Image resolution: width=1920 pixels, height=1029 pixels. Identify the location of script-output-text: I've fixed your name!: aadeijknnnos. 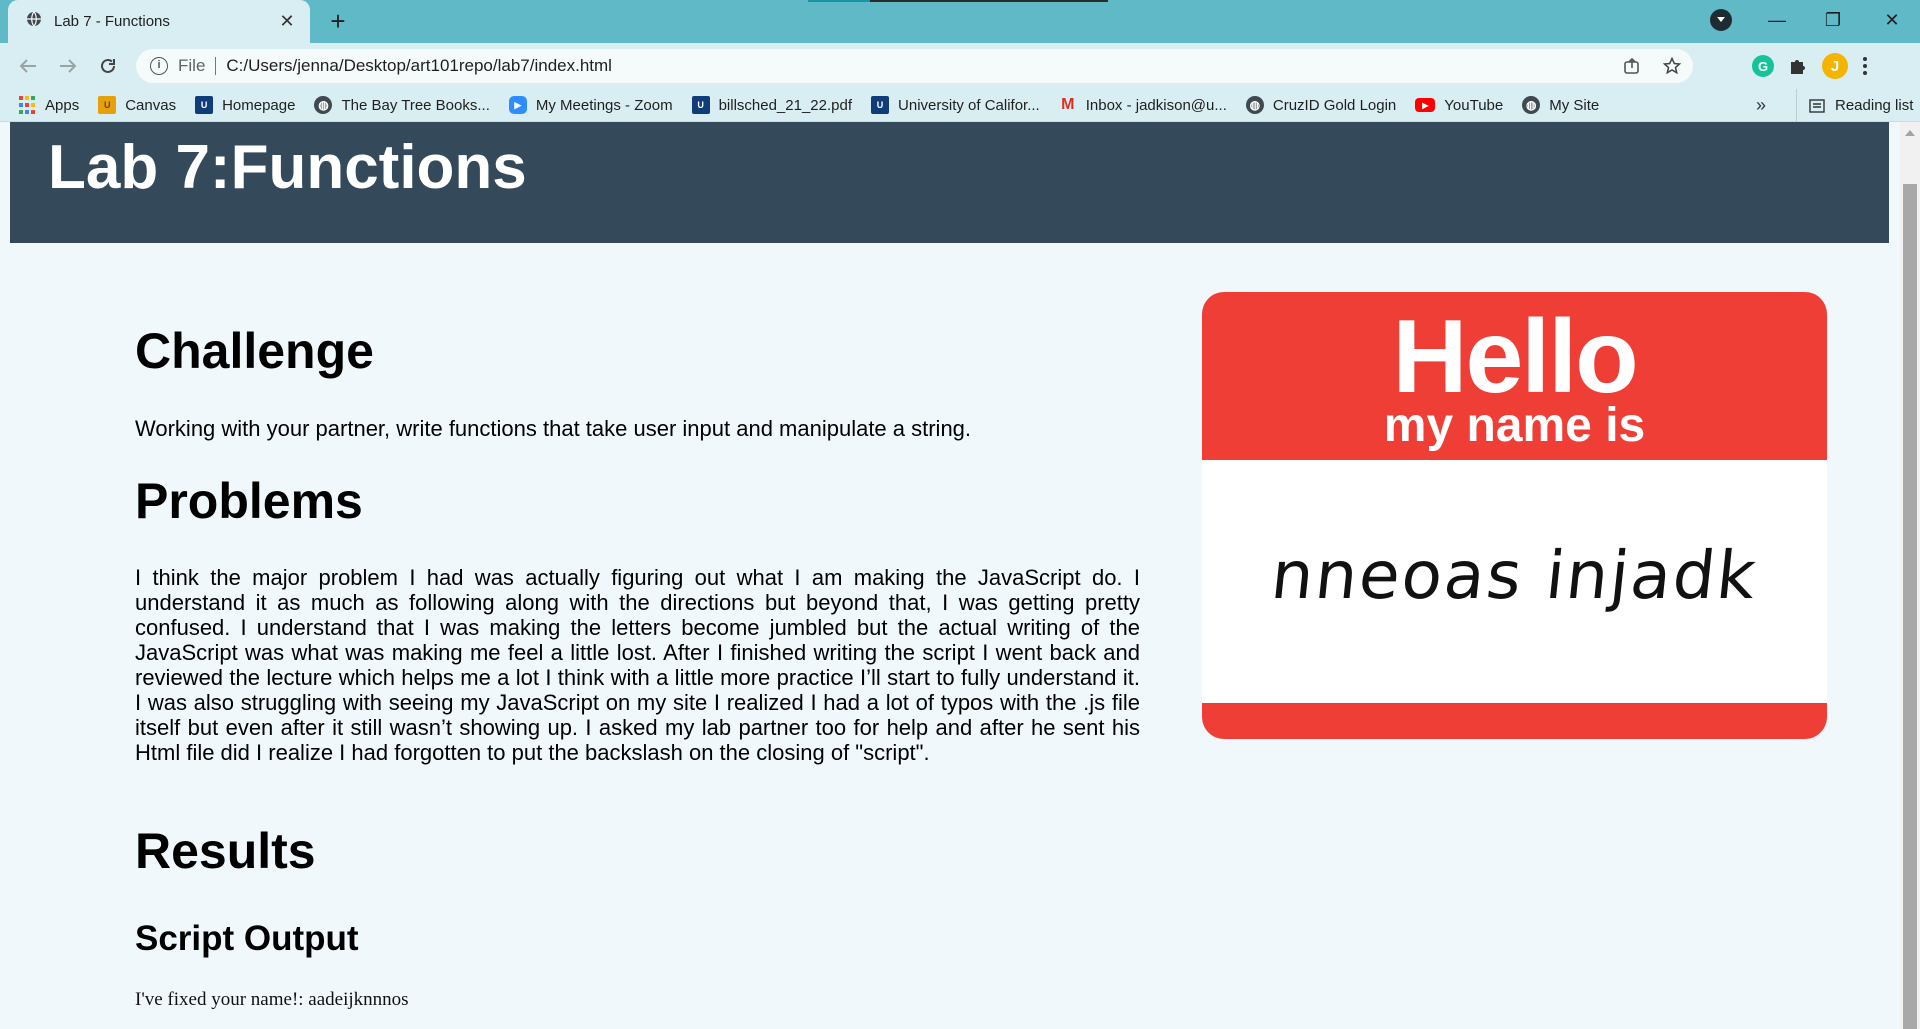
(272, 999).